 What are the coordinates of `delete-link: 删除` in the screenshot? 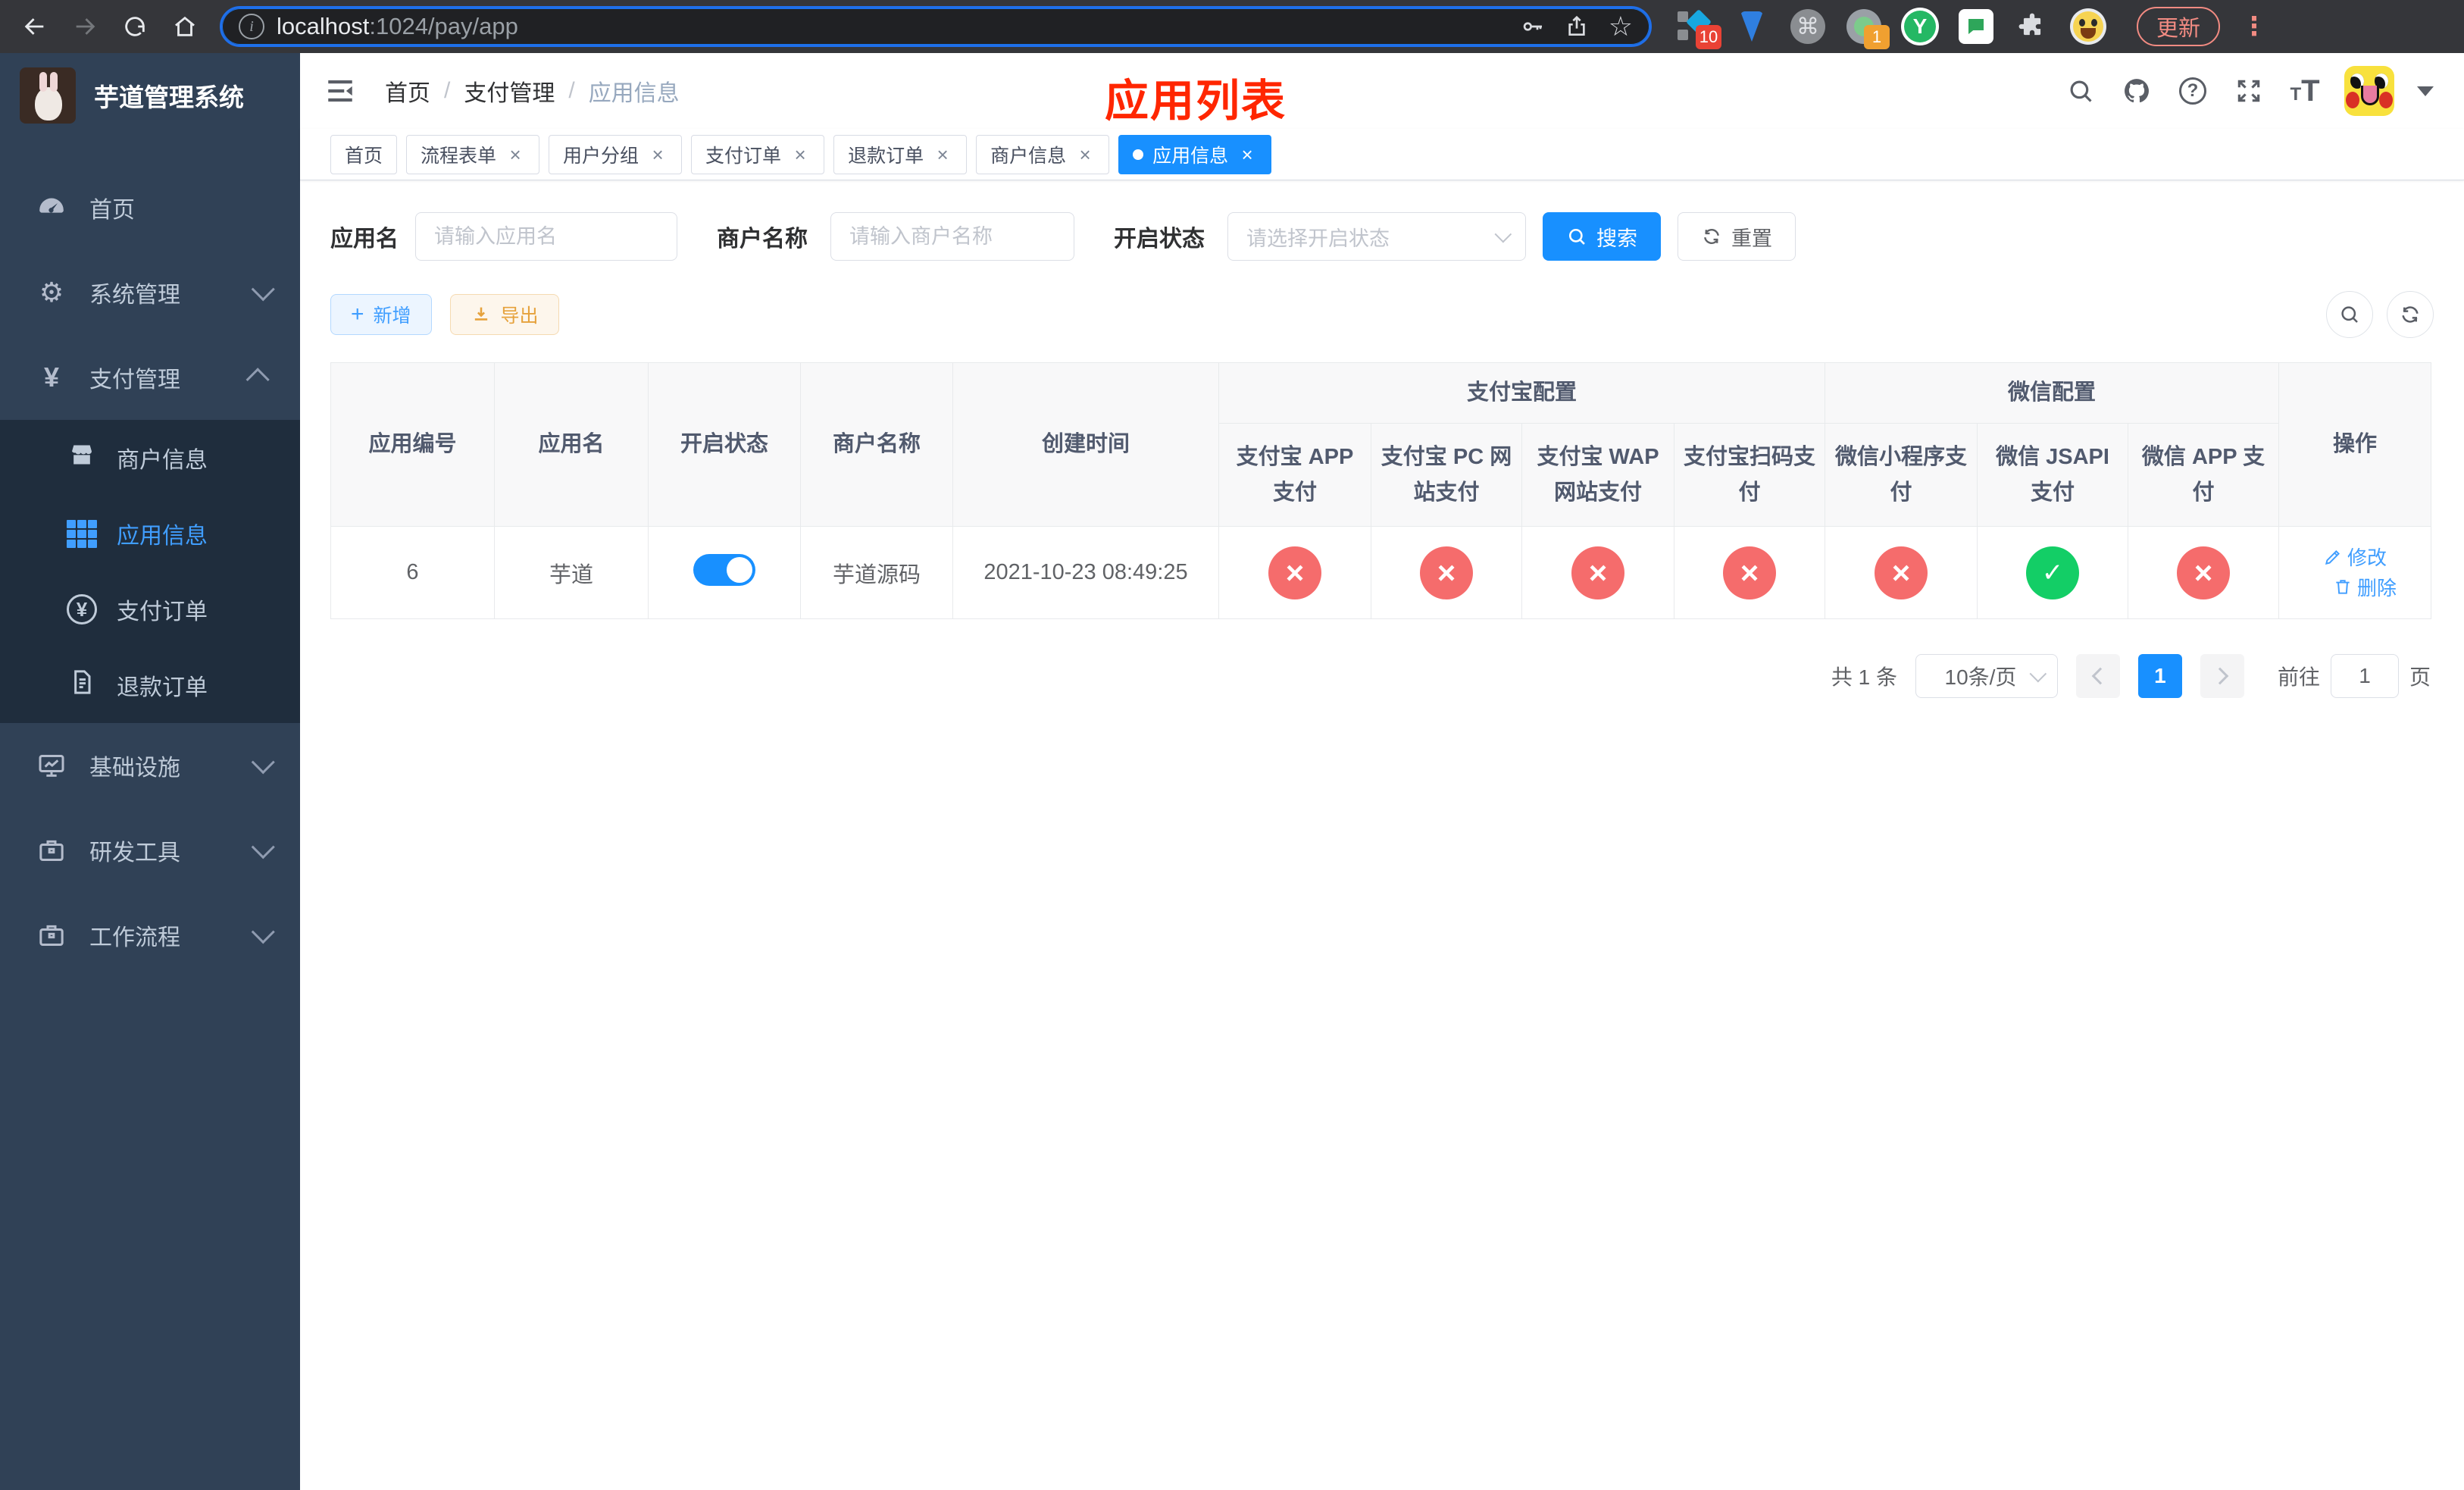 It's located at (2365, 587).